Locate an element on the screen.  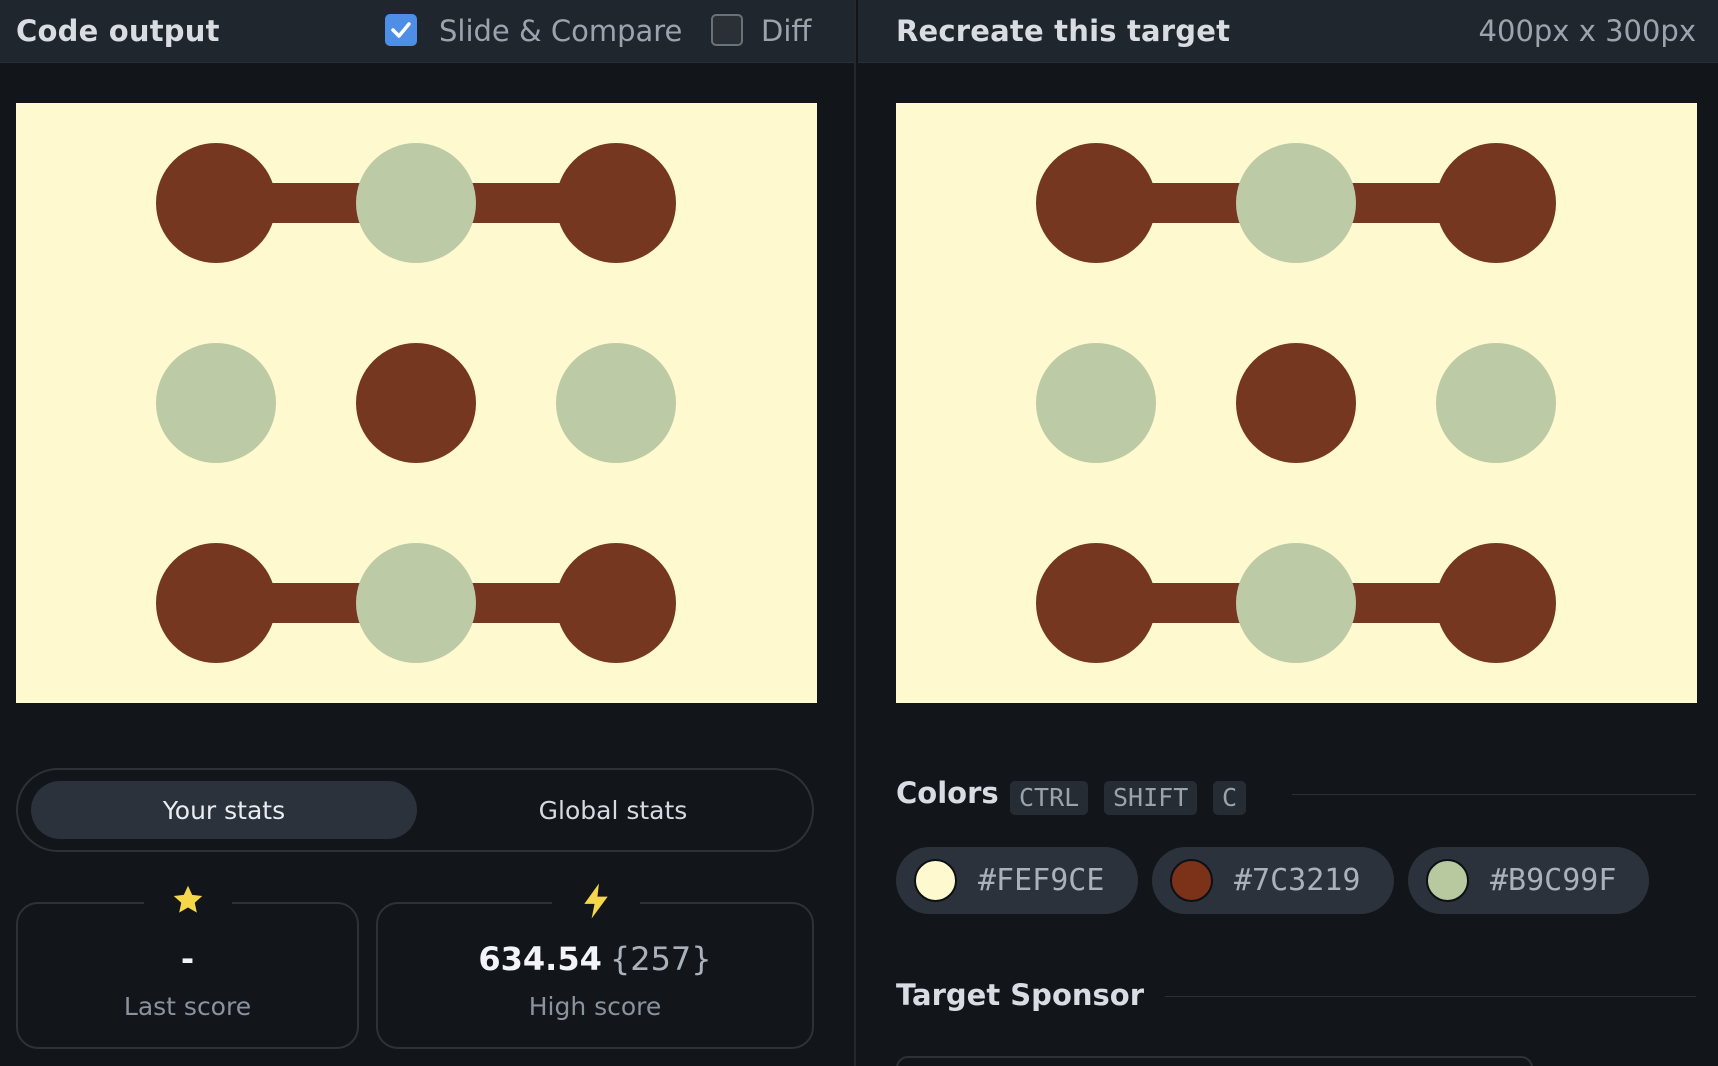
shortcut-key-shift: SHIFT is located at coordinates (1151, 798).